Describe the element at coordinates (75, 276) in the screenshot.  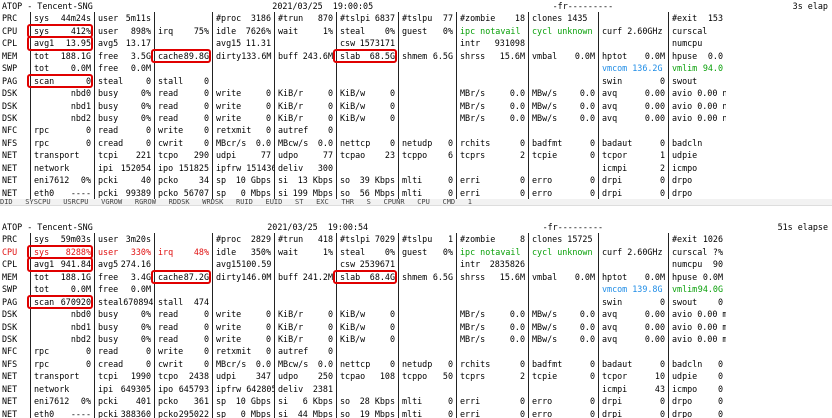
I see `metric-value: 188.1G` at that location.